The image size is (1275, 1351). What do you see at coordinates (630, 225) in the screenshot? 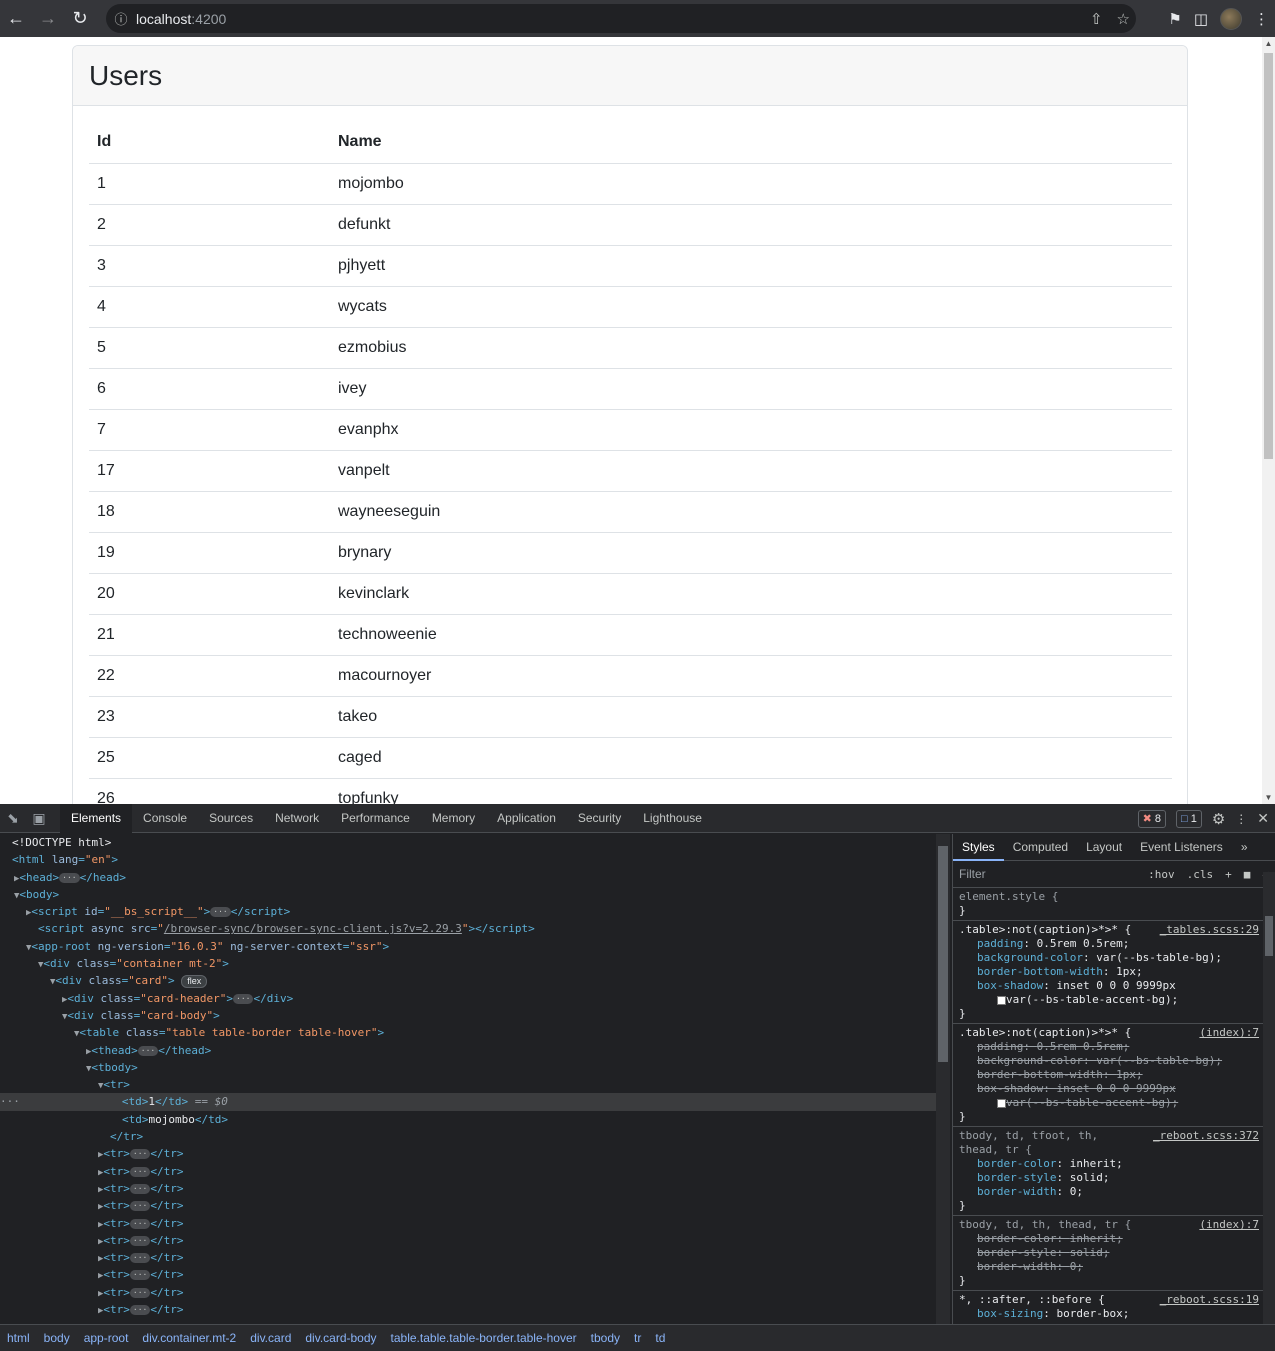
I see `table-row: 2 defunkt` at bounding box center [630, 225].